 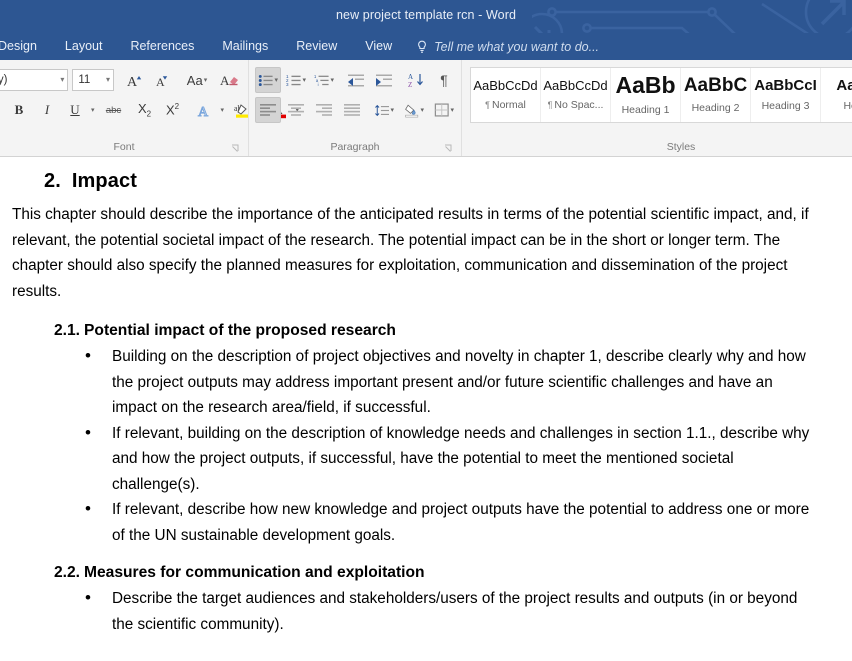 I want to click on paragraph-row-1: ▾ 1 2 3 ▾ 1 a i ▾ A Z ¶, so click(x=355, y=80).